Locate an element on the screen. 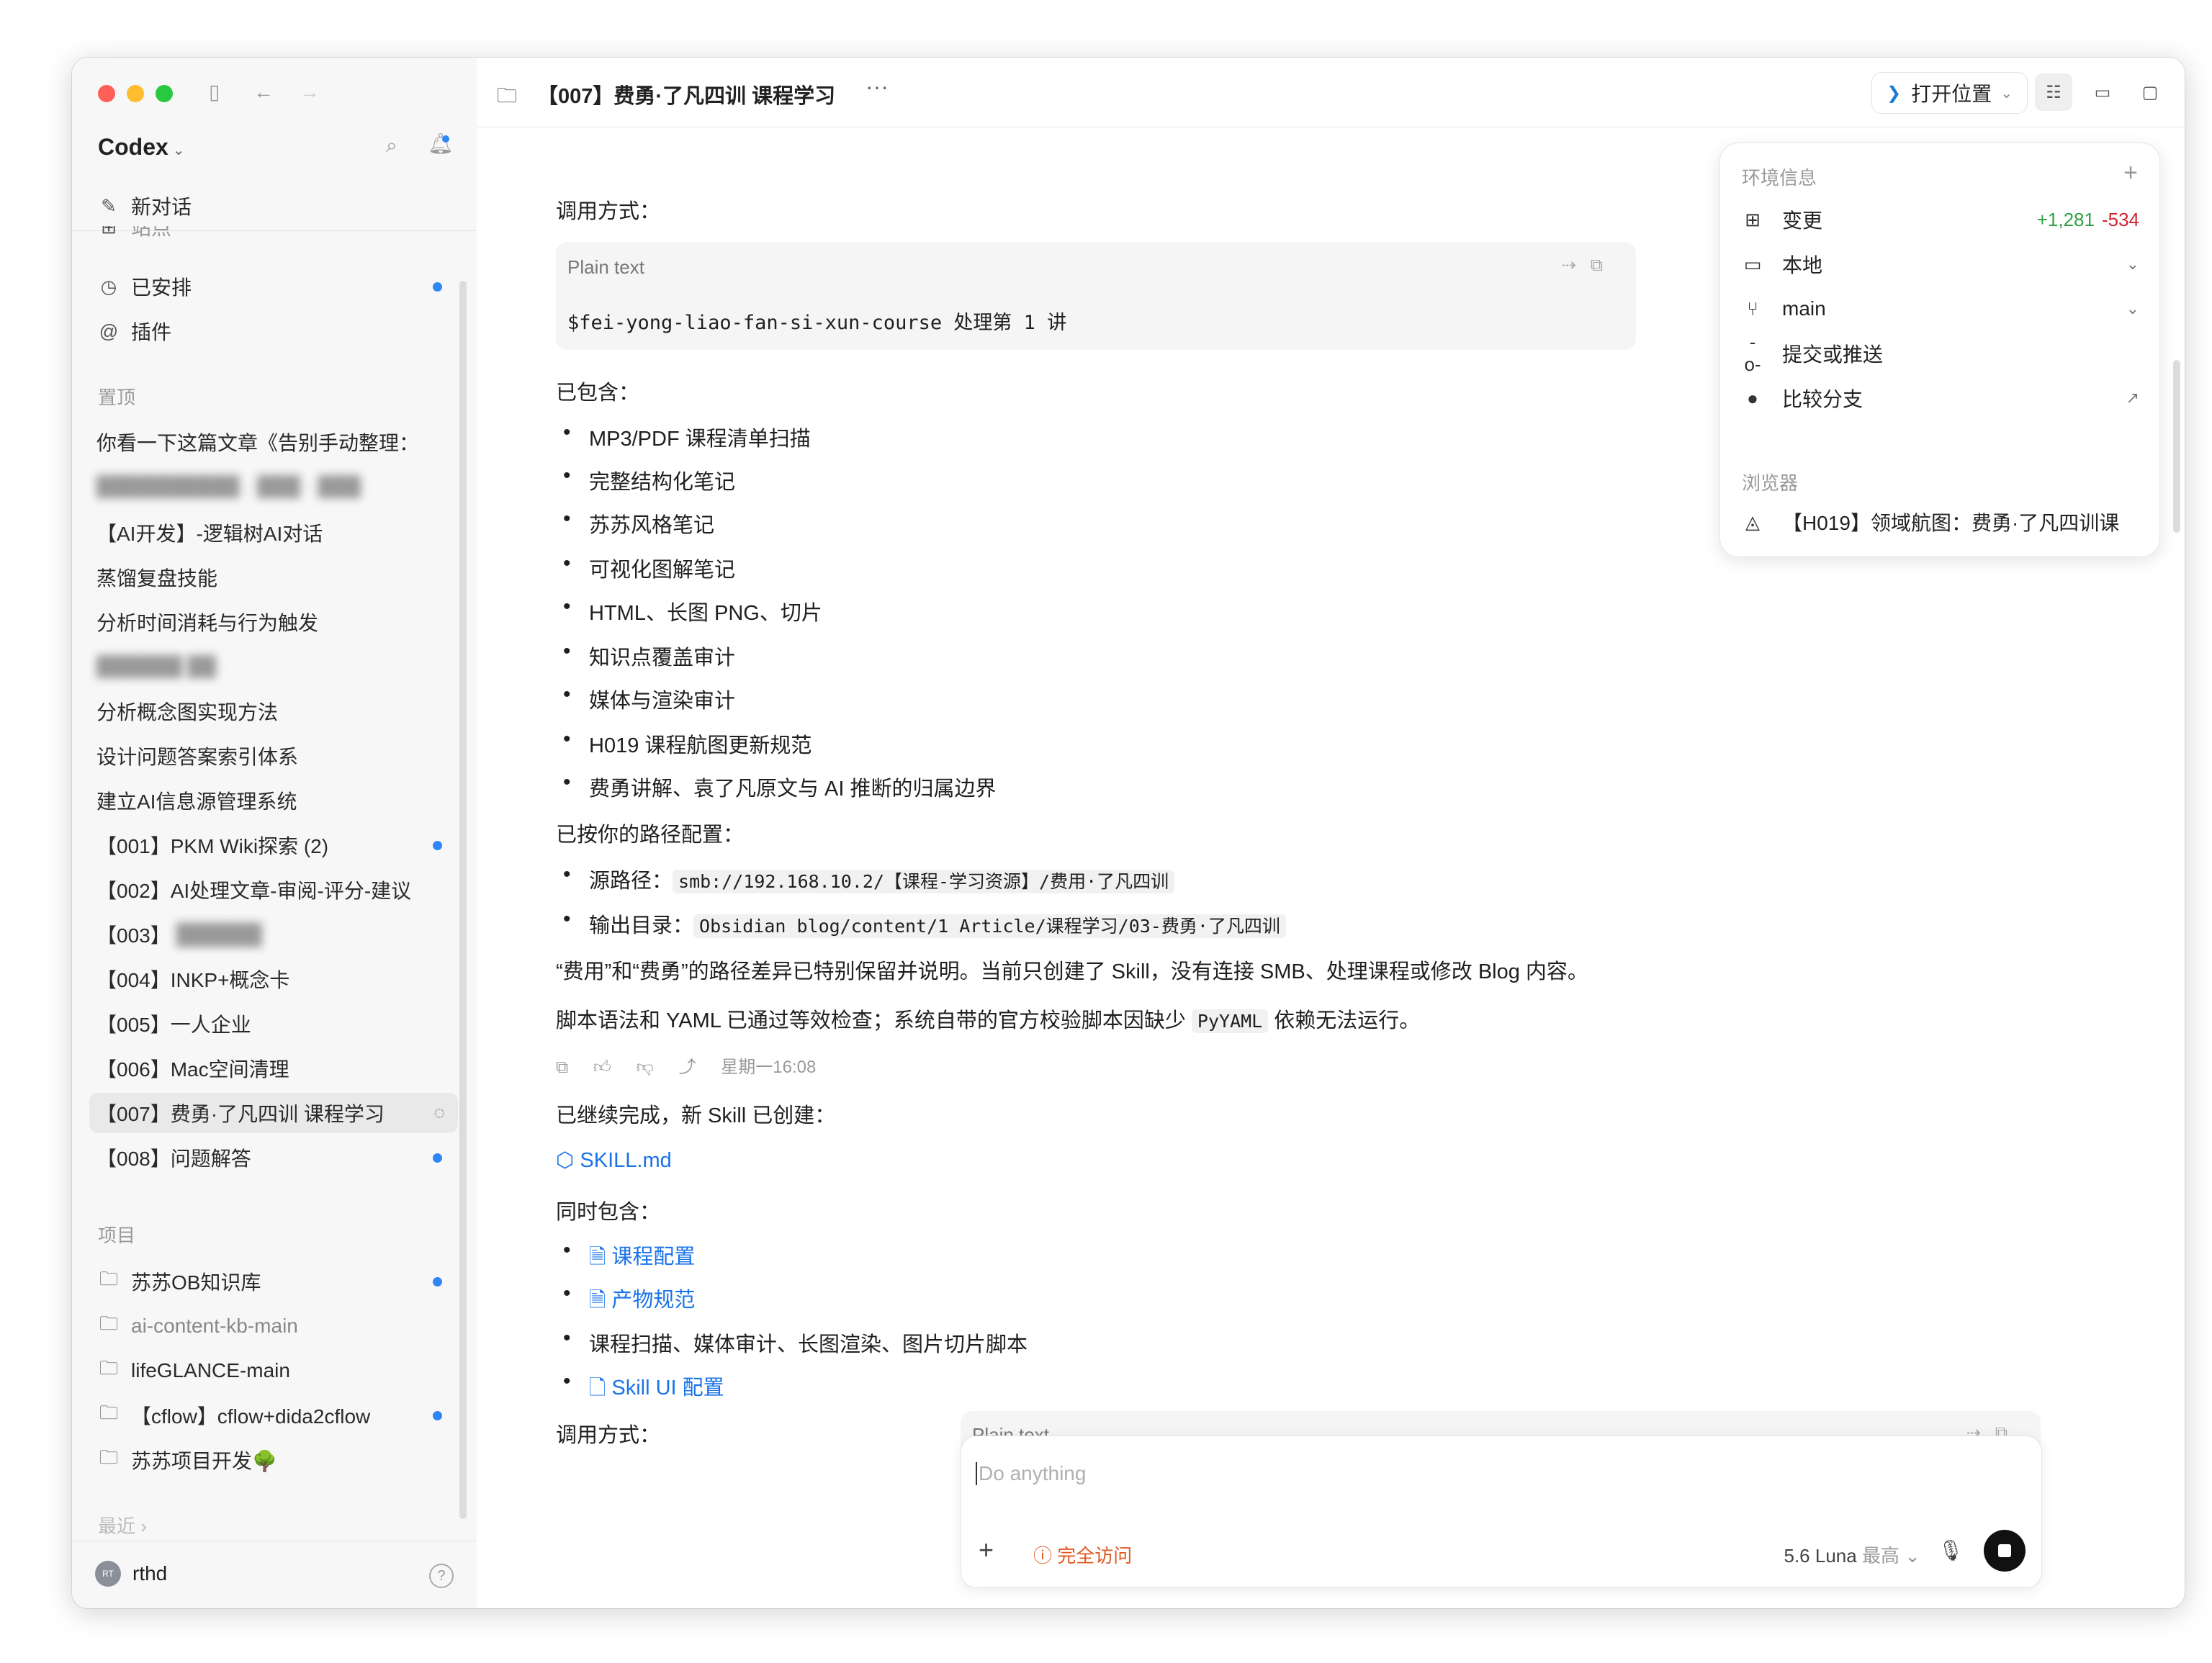 The image size is (2212, 1663). thread-title: 【007】费勇·了凡四训 课程学习 is located at coordinates (687, 96).